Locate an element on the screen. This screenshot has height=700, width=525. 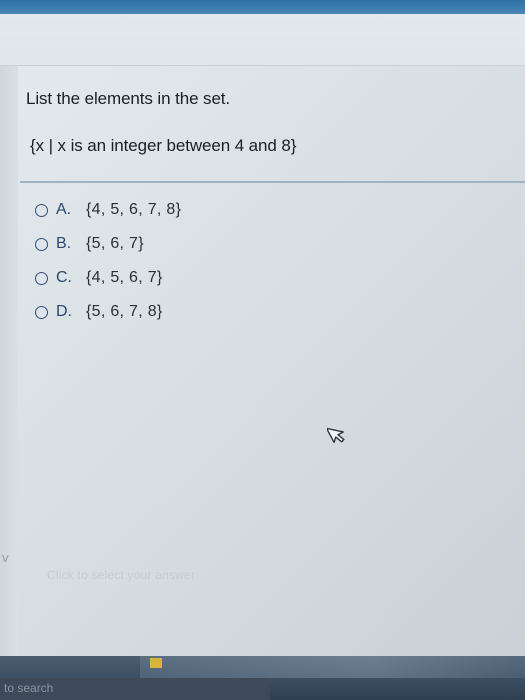
option-b: B. {5, 6, 7} is located at coordinates (108, 244).